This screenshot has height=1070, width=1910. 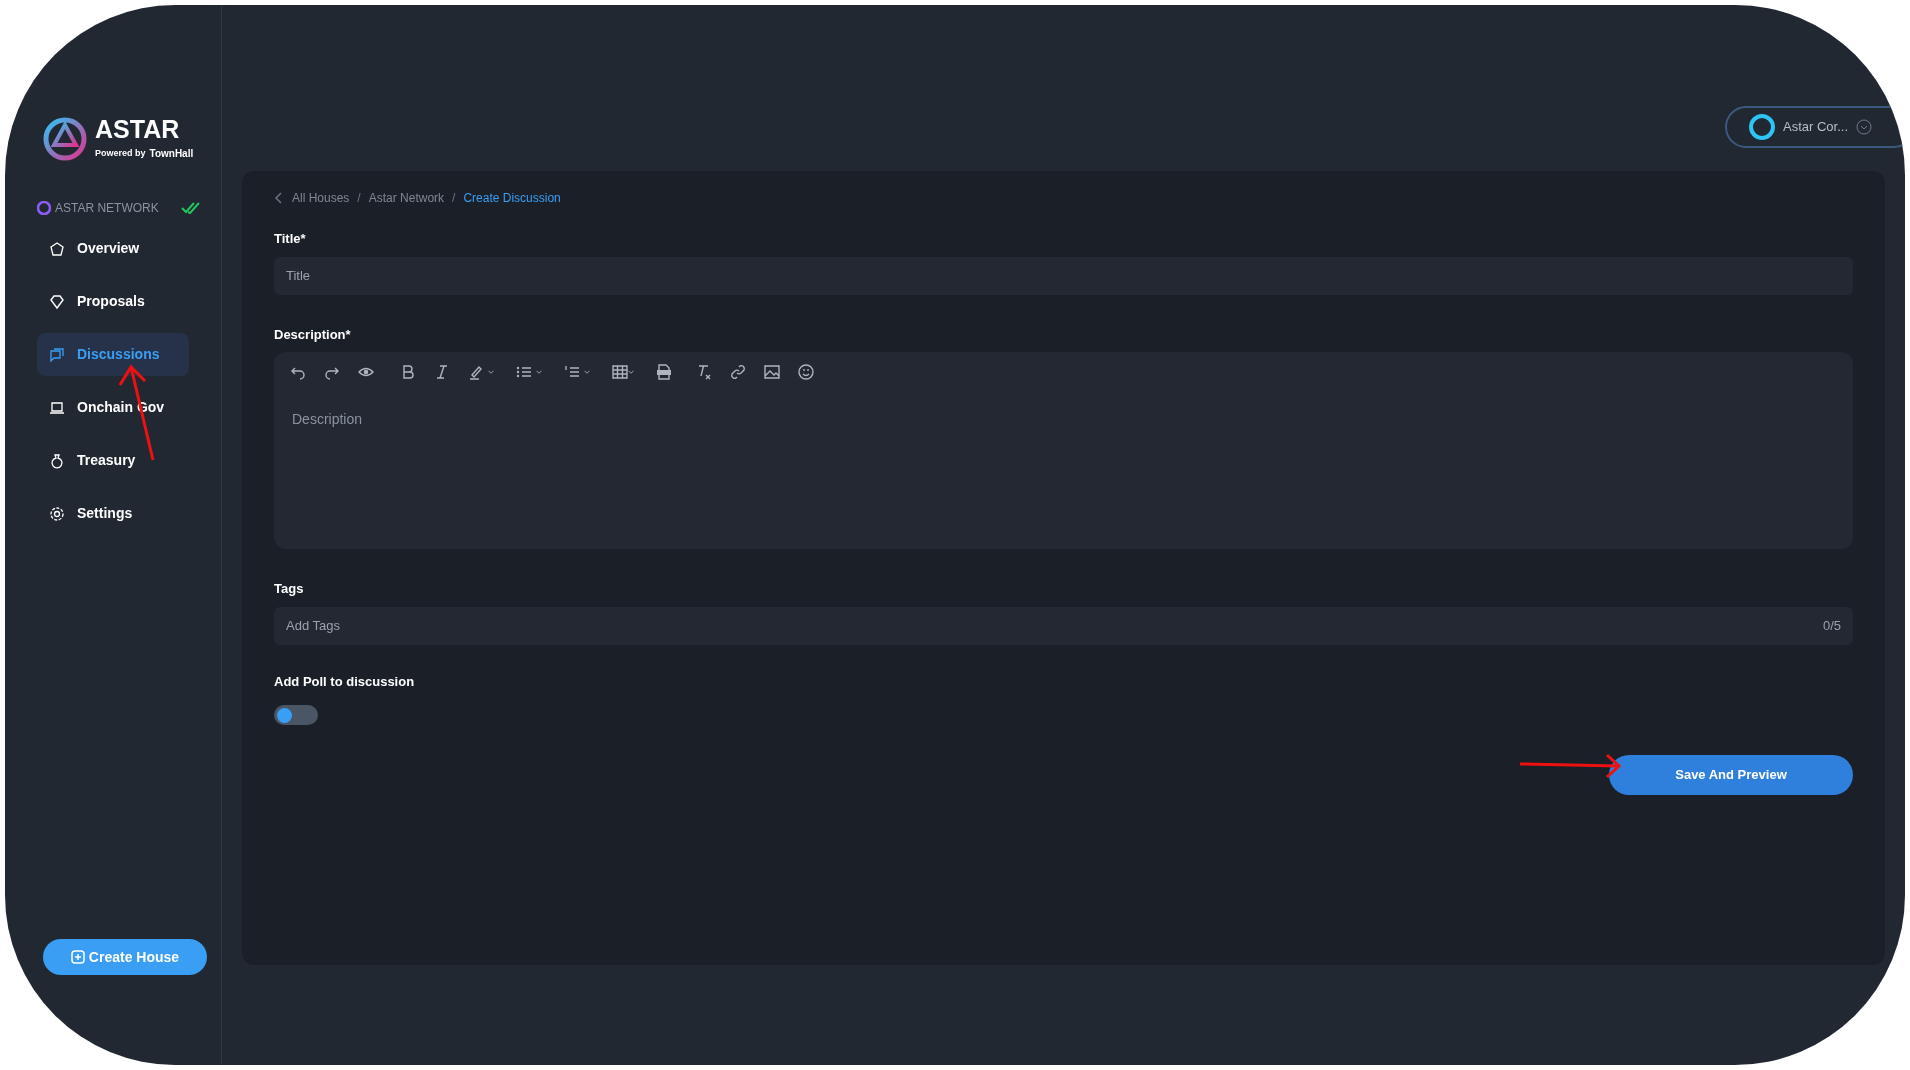 I want to click on house-icon, so click(x=57, y=248).